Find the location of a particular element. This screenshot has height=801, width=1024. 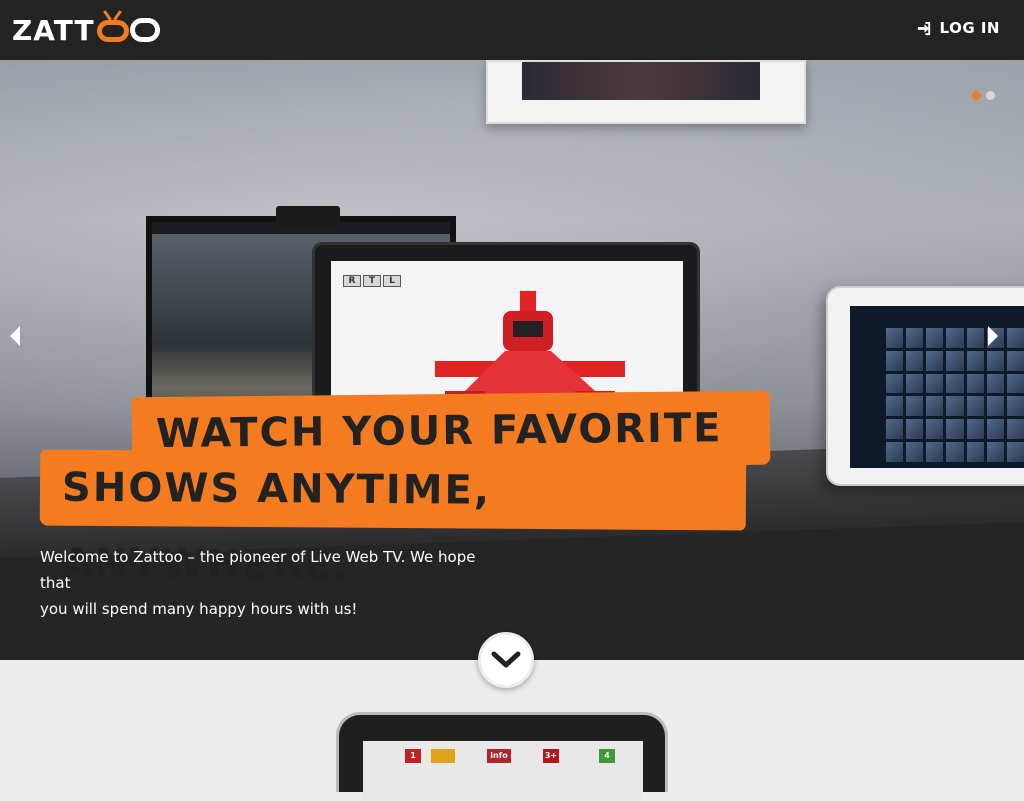

channel-logo: info is located at coordinates (499, 756).